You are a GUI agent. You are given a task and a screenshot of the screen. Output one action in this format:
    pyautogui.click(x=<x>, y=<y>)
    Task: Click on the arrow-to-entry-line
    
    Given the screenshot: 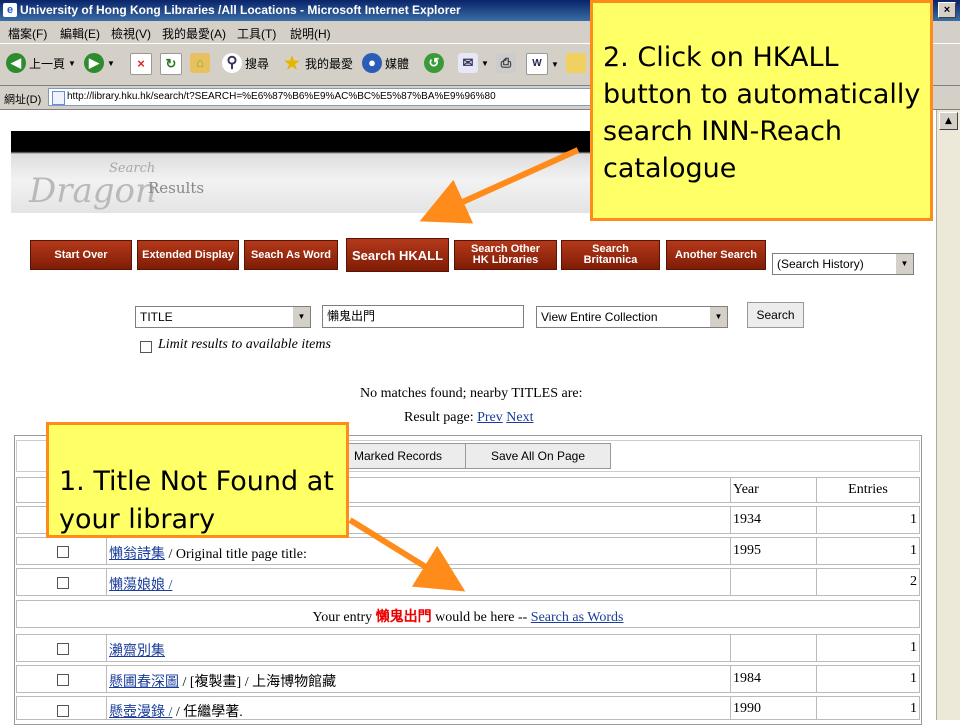 What is the action you would take?
    pyautogui.click(x=407, y=554)
    